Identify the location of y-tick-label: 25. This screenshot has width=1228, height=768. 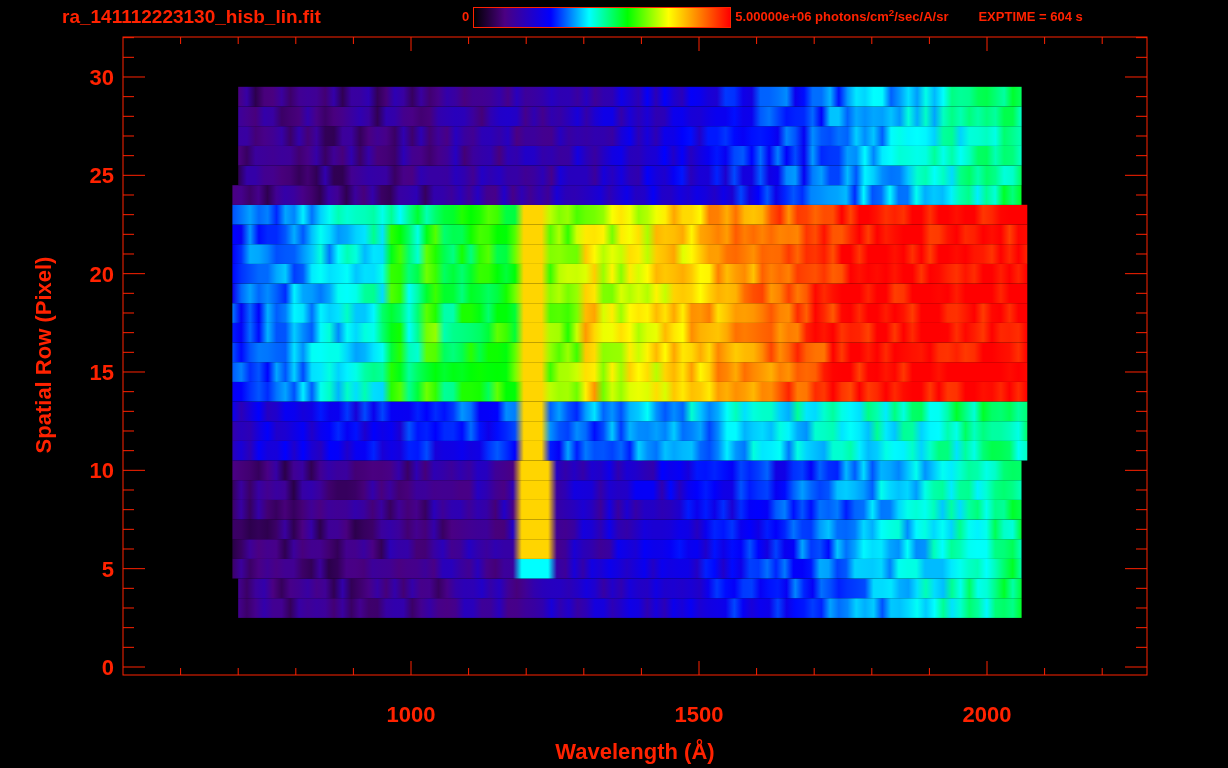
(101, 176).